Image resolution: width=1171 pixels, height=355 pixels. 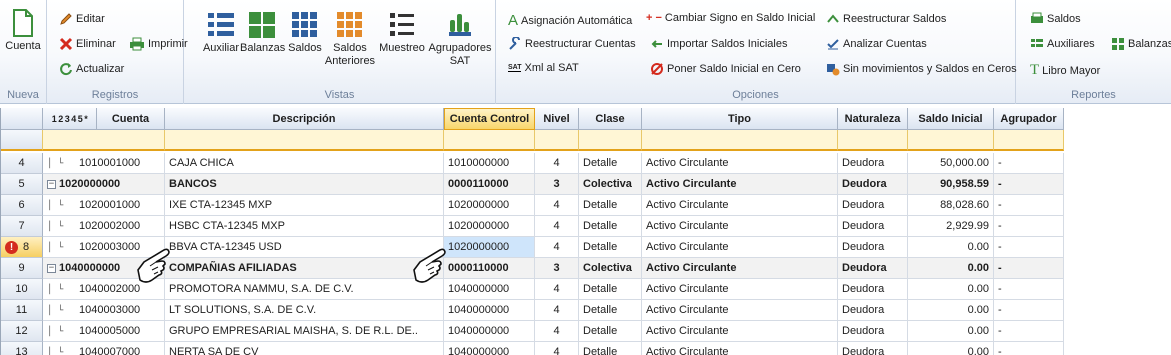 What do you see at coordinates (22, 205) in the screenshot?
I see `row-number: 6` at bounding box center [22, 205].